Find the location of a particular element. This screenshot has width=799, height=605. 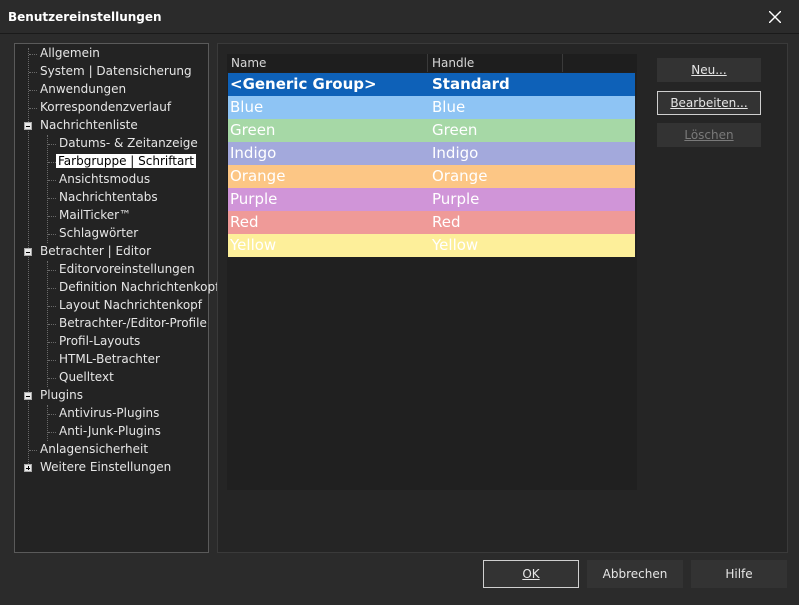

tree-item-definition-nachrichtenkopf: Definition Nachrichtenkopf is located at coordinates (139, 287).